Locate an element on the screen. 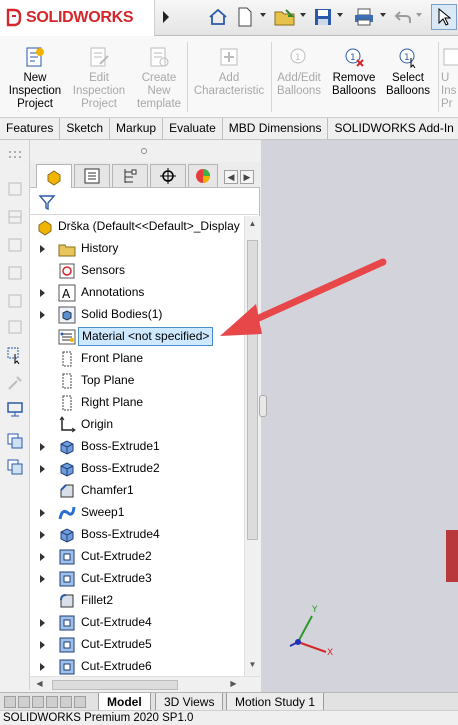 Image resolution: width=458 pixels, height=725 pixels. tree-item-sensors: Sensors is located at coordinates (137, 271).